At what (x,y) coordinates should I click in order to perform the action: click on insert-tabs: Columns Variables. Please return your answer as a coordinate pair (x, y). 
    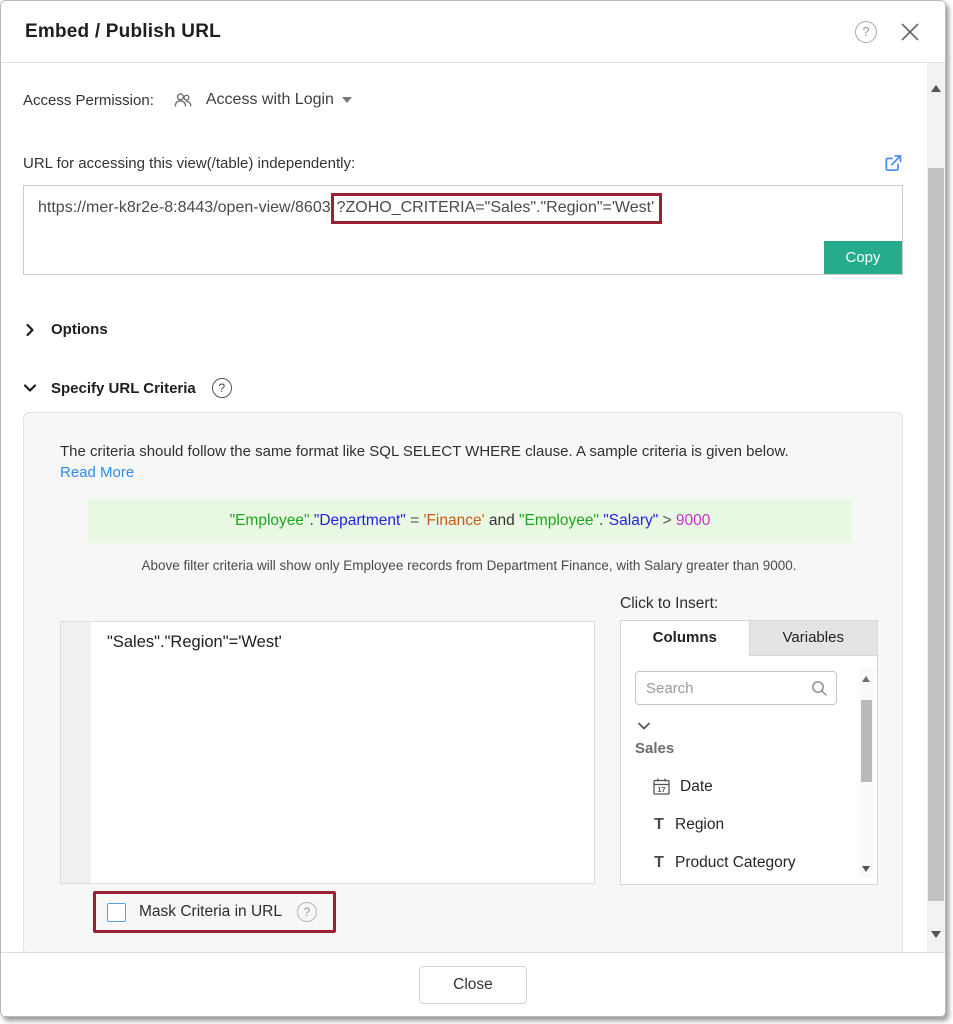
    Looking at the image, I should click on (749, 638).